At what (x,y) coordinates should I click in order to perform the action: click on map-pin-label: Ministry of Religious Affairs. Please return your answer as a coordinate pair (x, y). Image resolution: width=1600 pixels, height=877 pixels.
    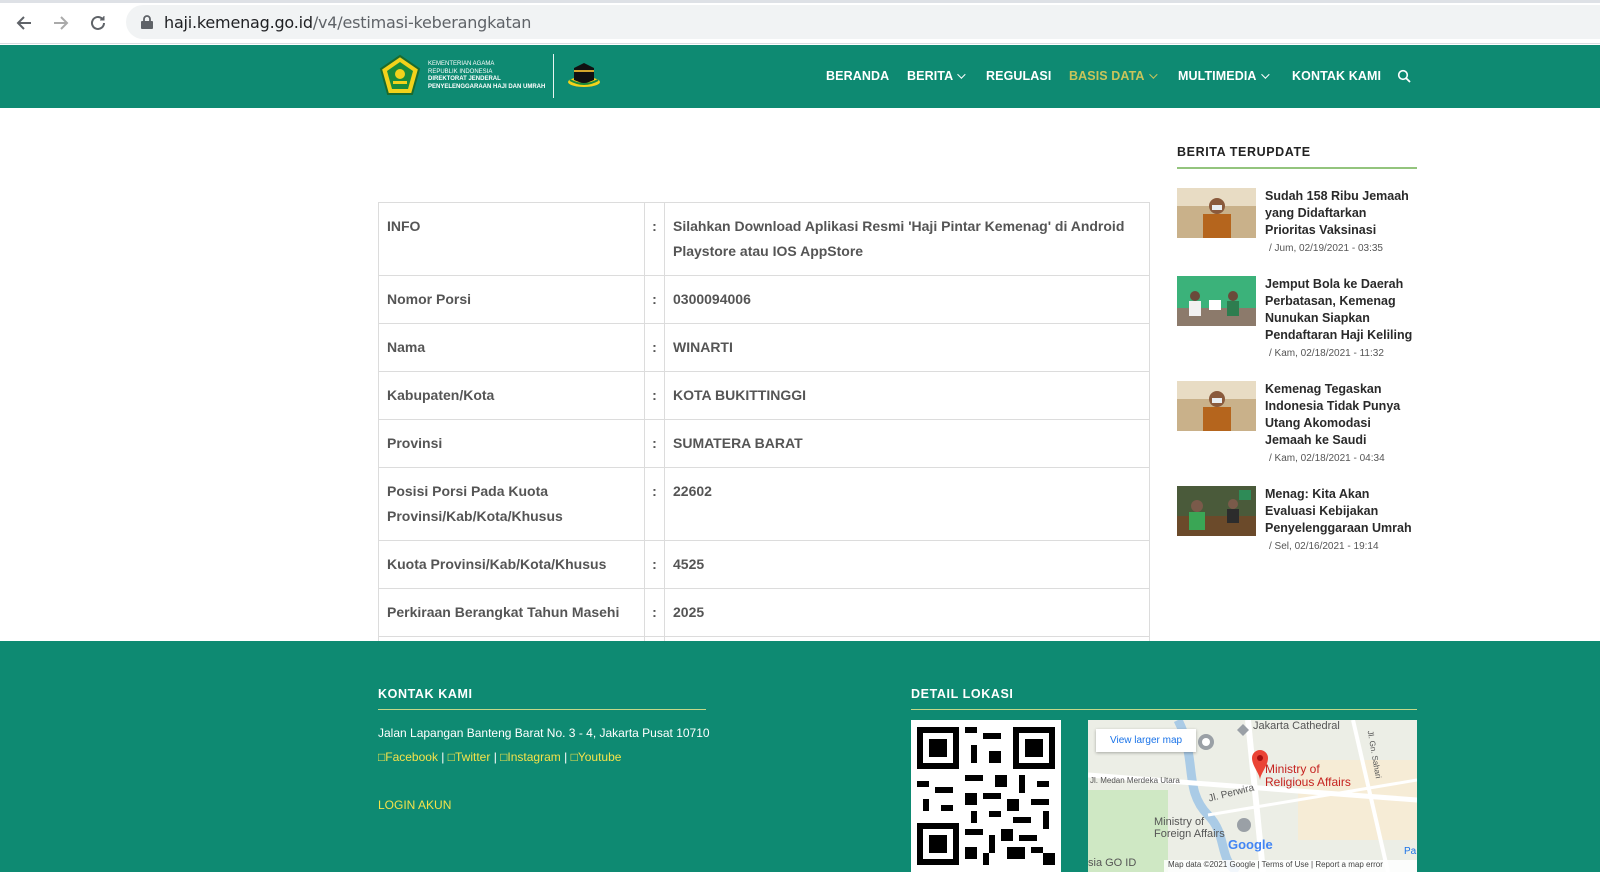
    Looking at the image, I should click on (1308, 775).